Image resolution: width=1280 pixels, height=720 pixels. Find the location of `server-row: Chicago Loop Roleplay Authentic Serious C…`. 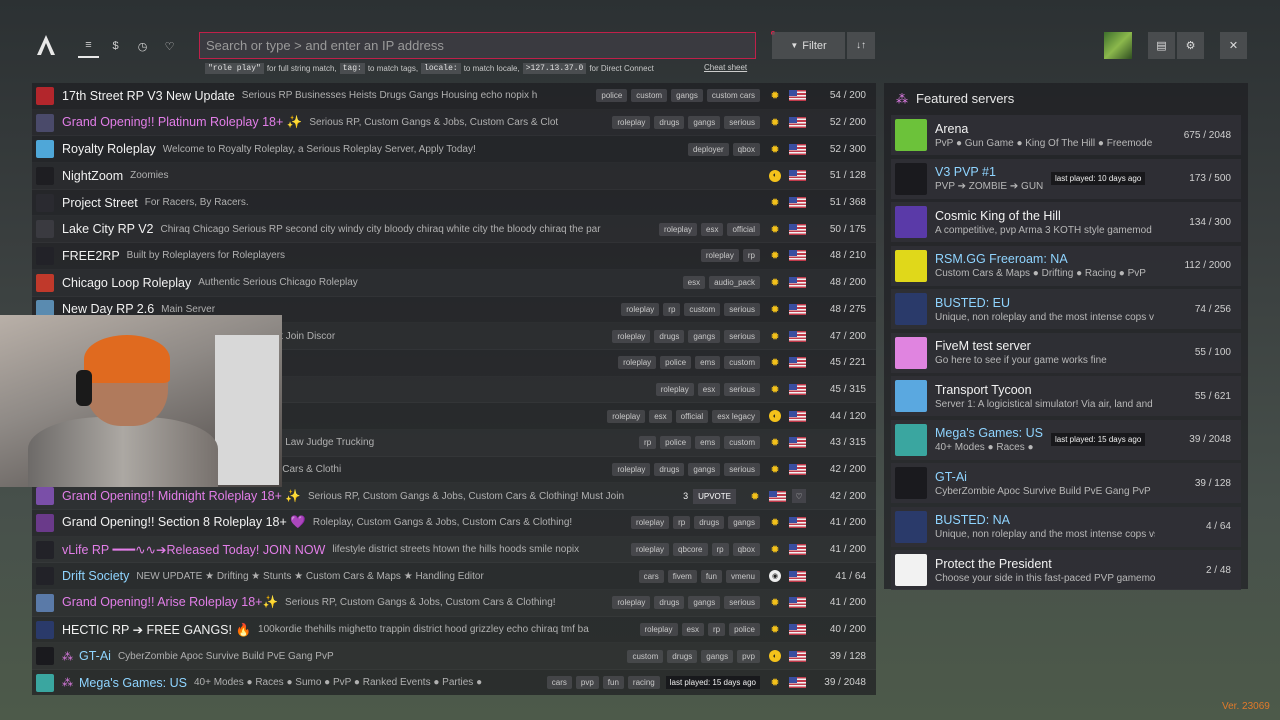

server-row: Chicago Loop Roleplay Authentic Serious C… is located at coordinates (454, 283).